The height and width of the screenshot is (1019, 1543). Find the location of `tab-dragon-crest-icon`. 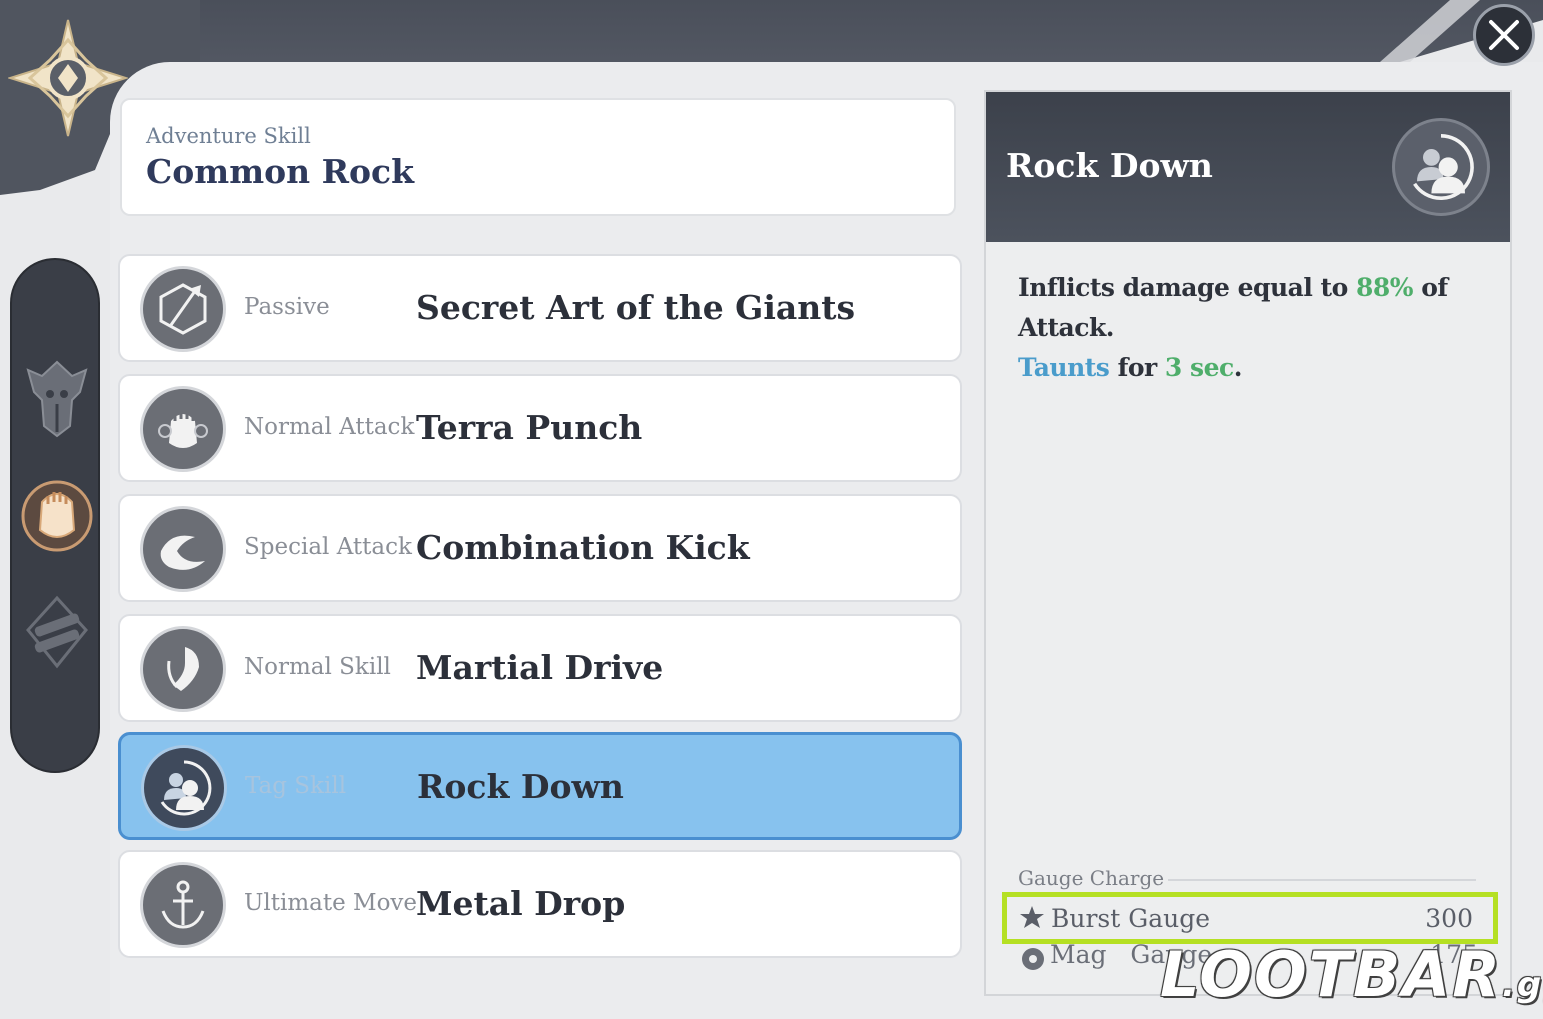

tab-dragon-crest-icon is located at coordinates (57, 398).